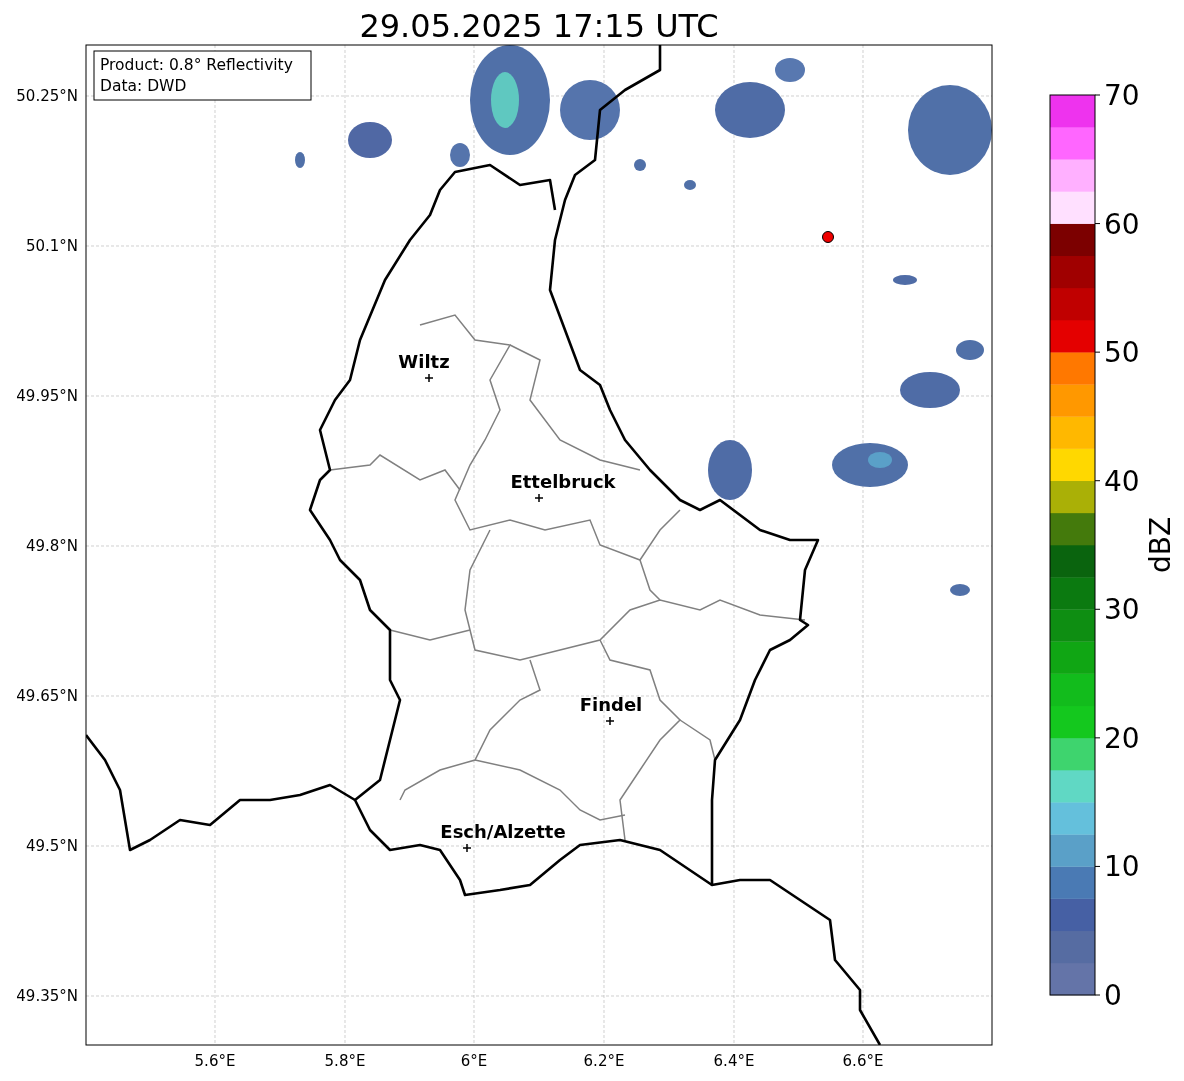 Image resolution: width=1184 pixels, height=1081 pixels. What do you see at coordinates (611, 704) in the screenshot?
I see `city-label: Findel` at bounding box center [611, 704].